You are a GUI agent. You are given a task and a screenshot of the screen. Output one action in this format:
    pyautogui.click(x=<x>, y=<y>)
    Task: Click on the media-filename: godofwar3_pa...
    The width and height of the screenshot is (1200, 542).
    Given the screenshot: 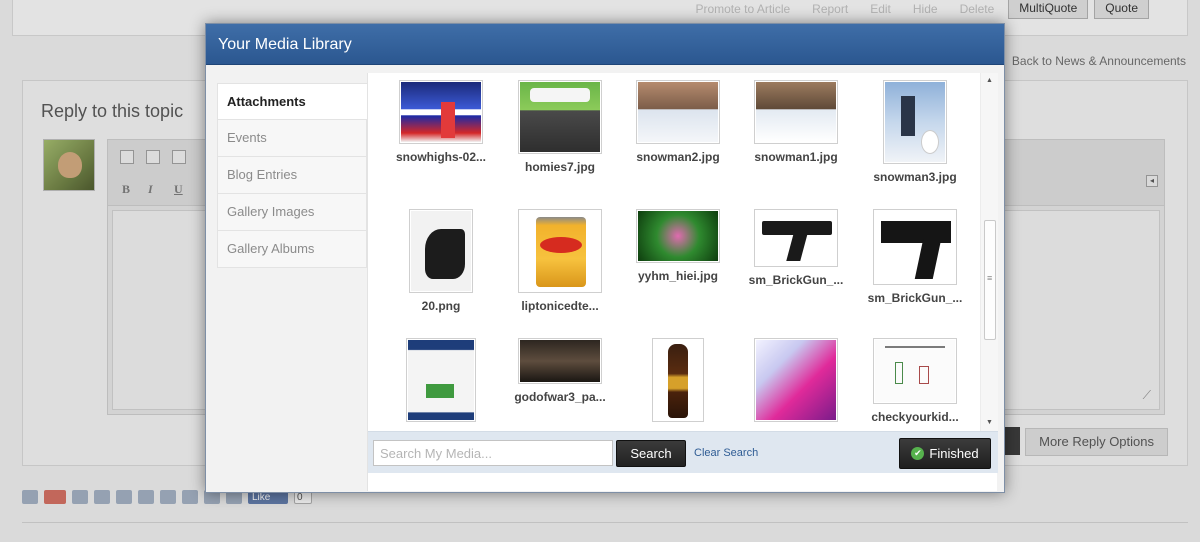 What is the action you would take?
    pyautogui.click(x=560, y=397)
    